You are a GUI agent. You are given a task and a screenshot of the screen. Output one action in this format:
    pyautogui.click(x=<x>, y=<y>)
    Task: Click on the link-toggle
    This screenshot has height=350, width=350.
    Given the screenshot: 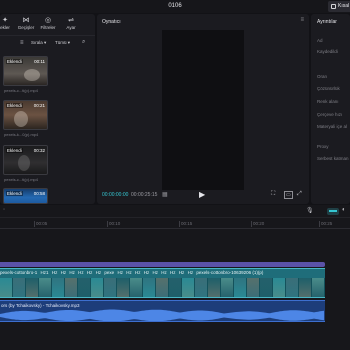 What is the action you would take?
    pyautogui.click(x=333, y=211)
    